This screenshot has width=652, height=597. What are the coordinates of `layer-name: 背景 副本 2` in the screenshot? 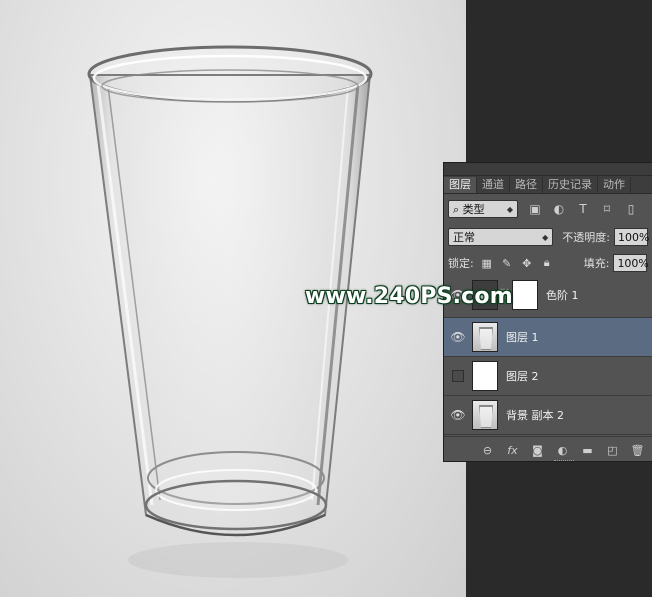 It's located at (535, 415).